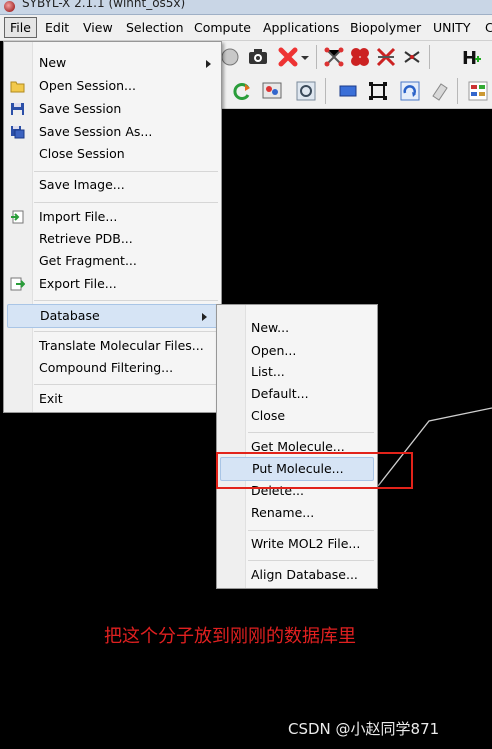  I want to click on watermark: CSDN @小赵同学871, so click(364, 729).